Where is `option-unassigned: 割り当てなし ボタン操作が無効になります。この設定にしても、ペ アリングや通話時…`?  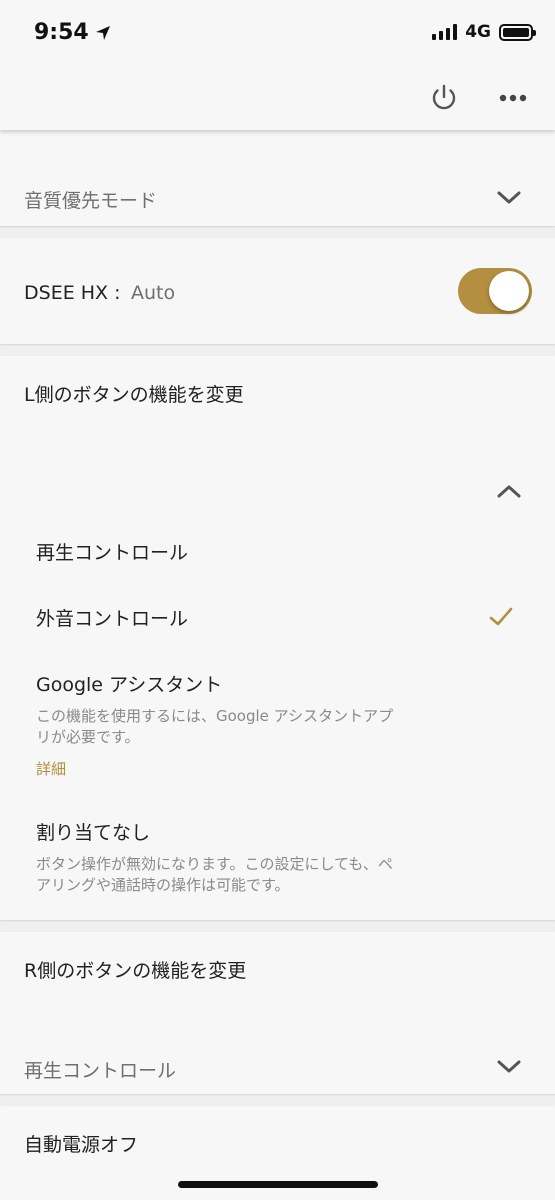 option-unassigned: 割り当てなし ボタン操作が無効になります。この設定にしても、ペ アリングや通話時… is located at coordinates (241, 857).